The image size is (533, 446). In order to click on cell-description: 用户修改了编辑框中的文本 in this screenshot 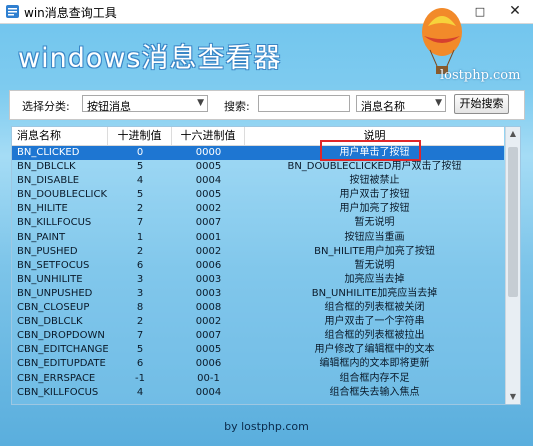, I will do `click(374, 350)`.